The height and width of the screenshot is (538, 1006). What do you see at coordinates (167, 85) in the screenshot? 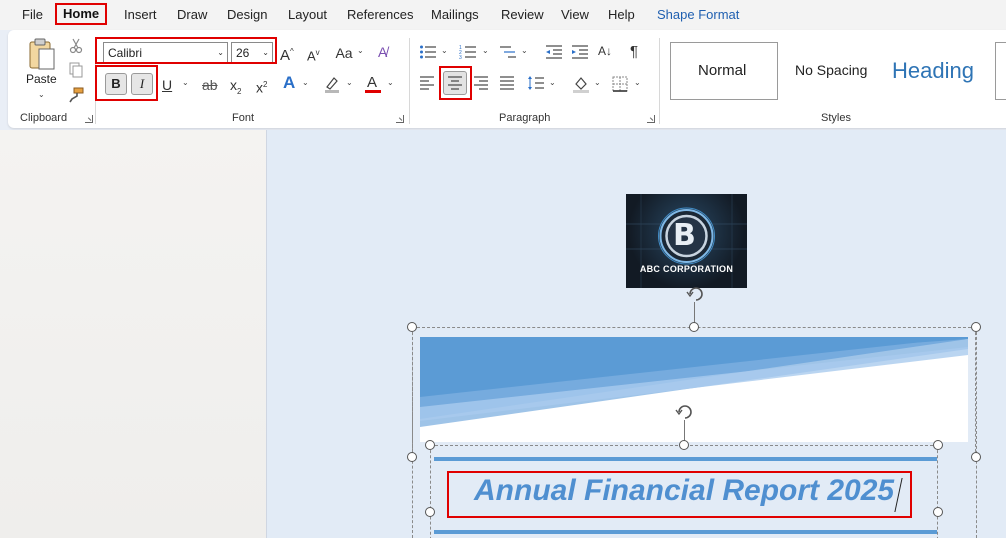
I see `underline-button: U` at bounding box center [167, 85].